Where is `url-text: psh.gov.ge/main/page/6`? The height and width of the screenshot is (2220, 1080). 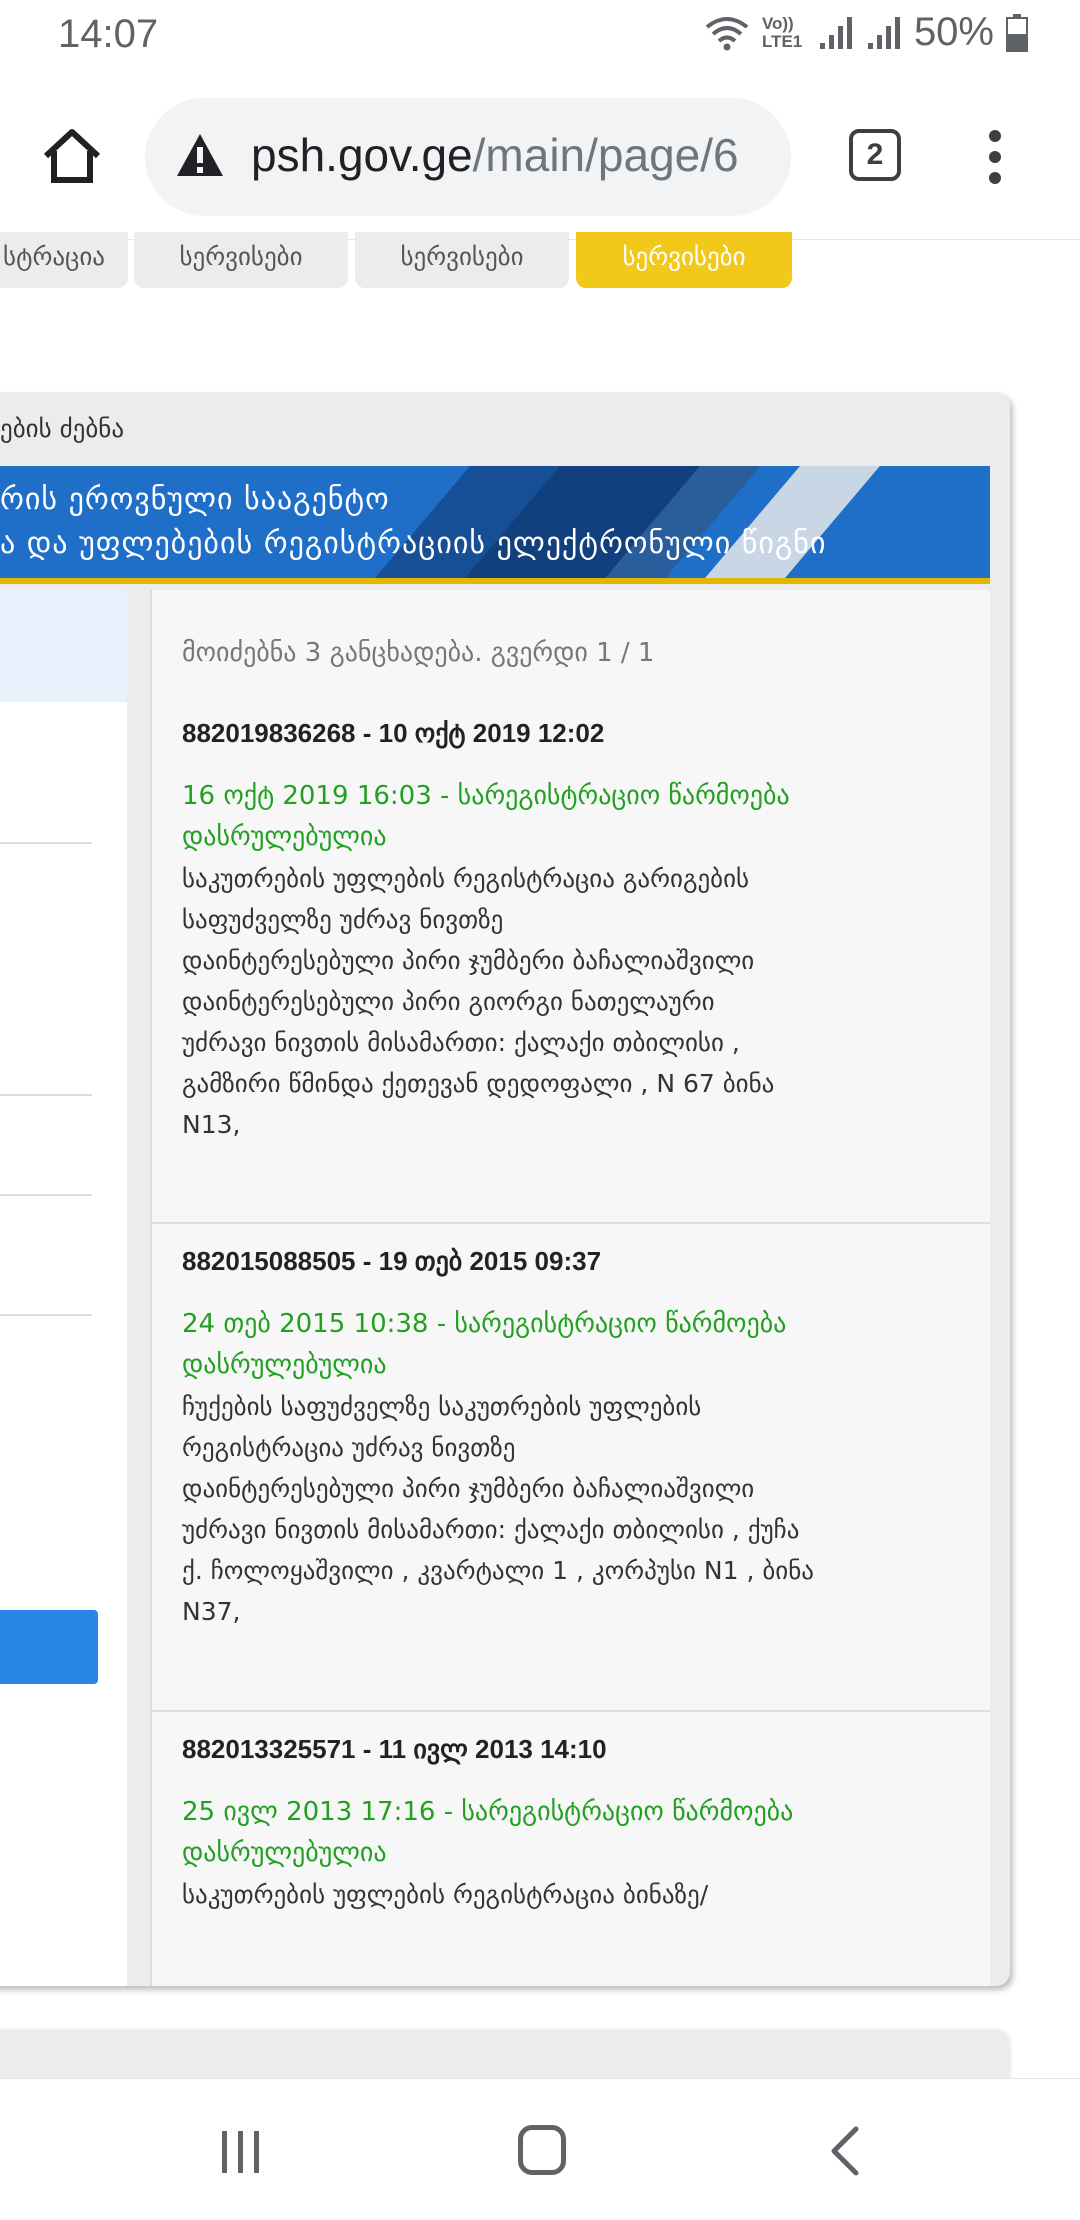
url-text: psh.gov.ge/main/page/6 is located at coordinates (495, 155).